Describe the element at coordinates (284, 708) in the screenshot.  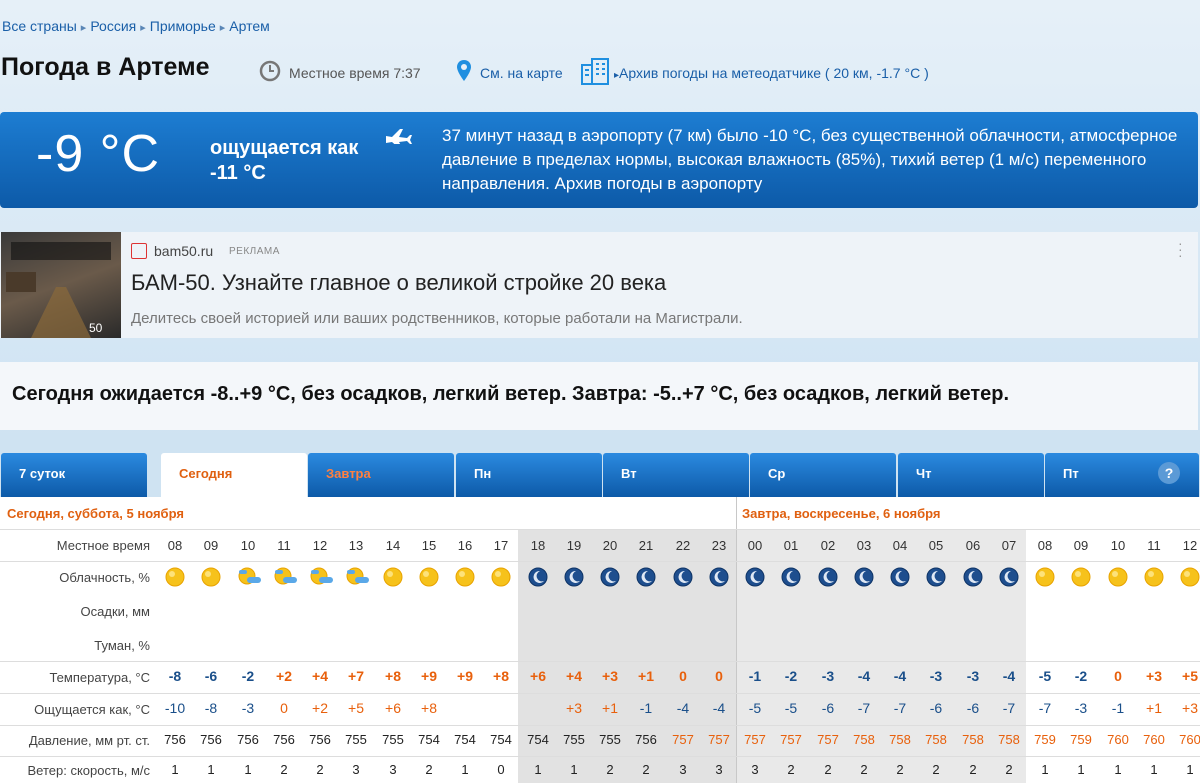
I see `feels-like-cell: 0` at that location.